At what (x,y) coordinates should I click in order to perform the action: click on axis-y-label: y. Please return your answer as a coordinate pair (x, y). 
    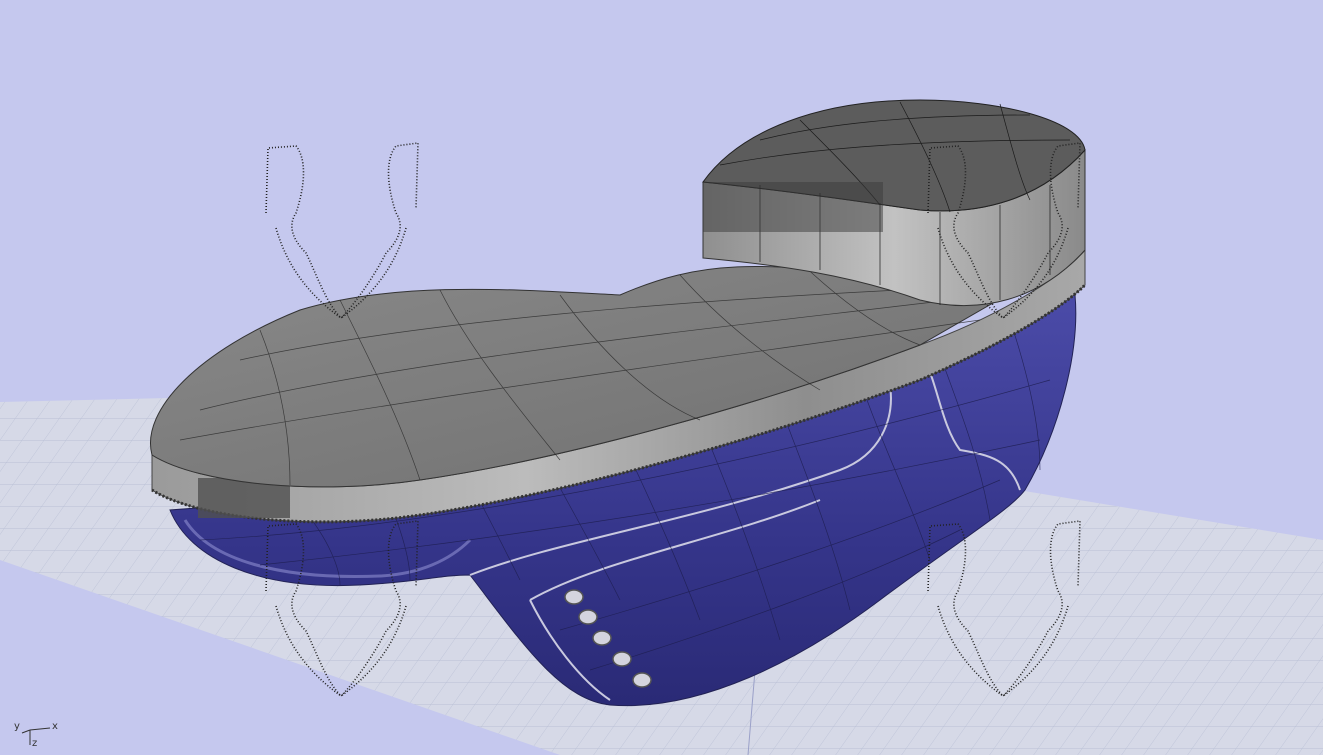
    Looking at the image, I should click on (17, 726).